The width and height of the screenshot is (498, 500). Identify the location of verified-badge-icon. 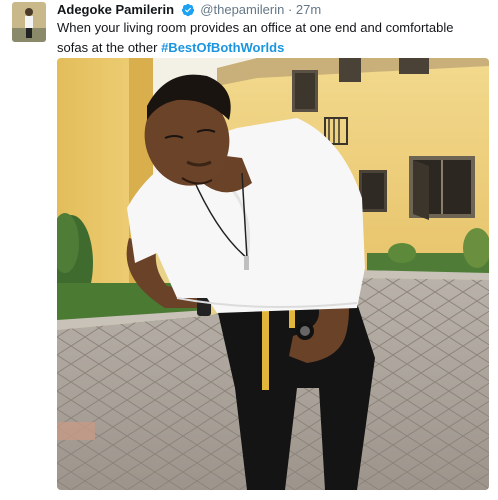
(187, 10).